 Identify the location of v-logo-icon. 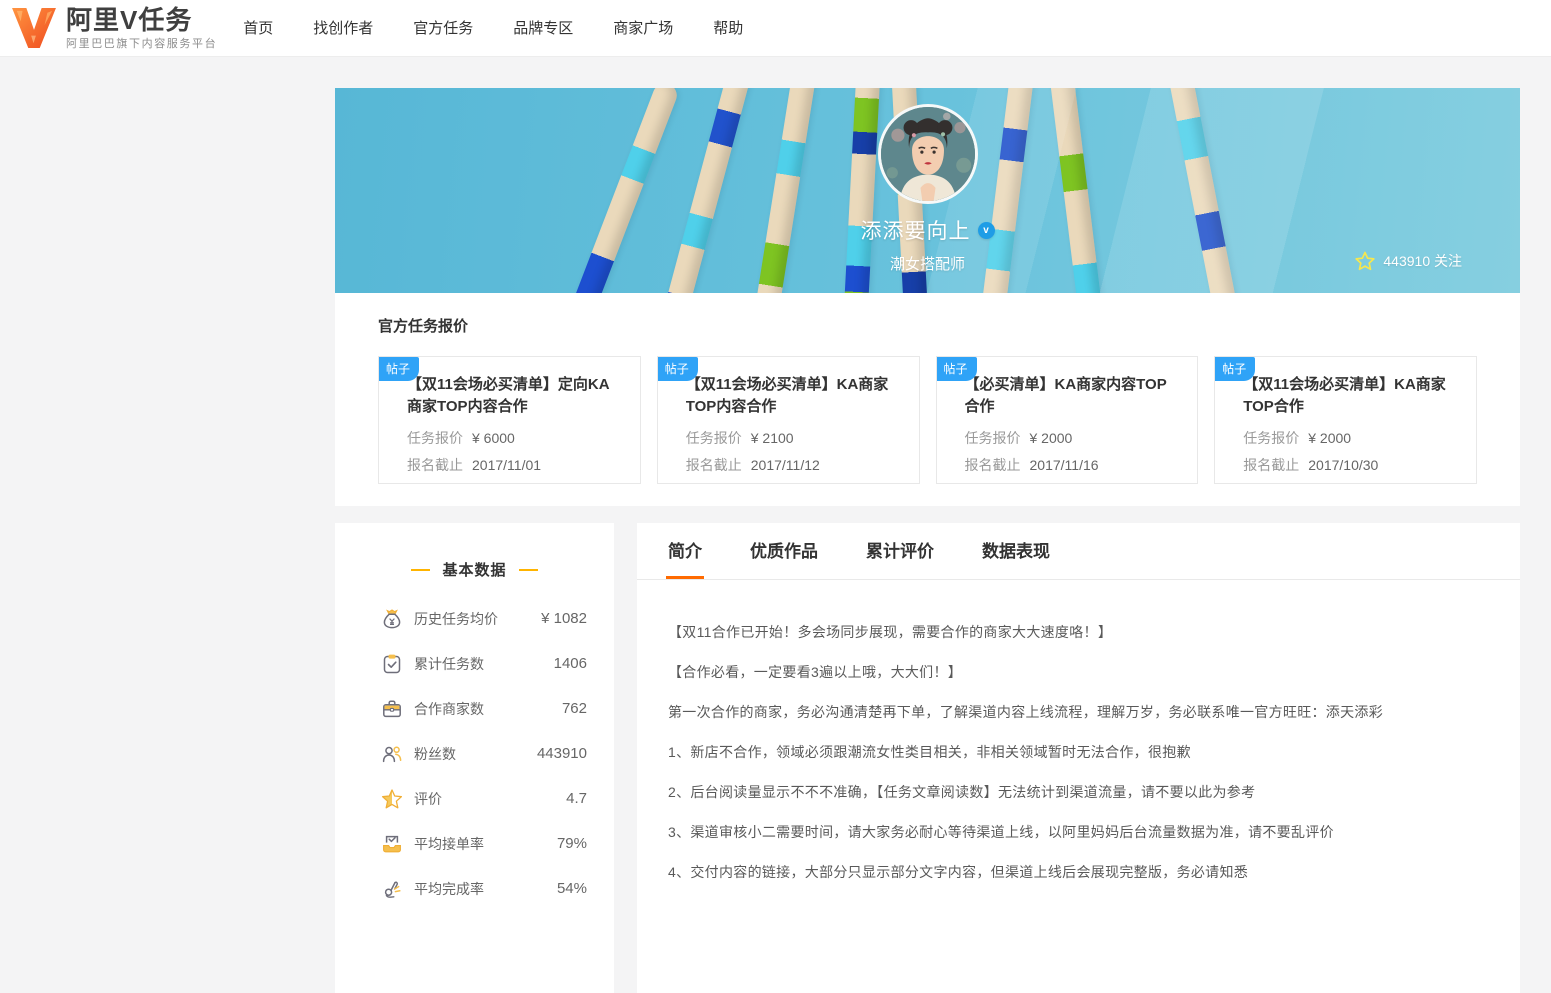
(34, 28).